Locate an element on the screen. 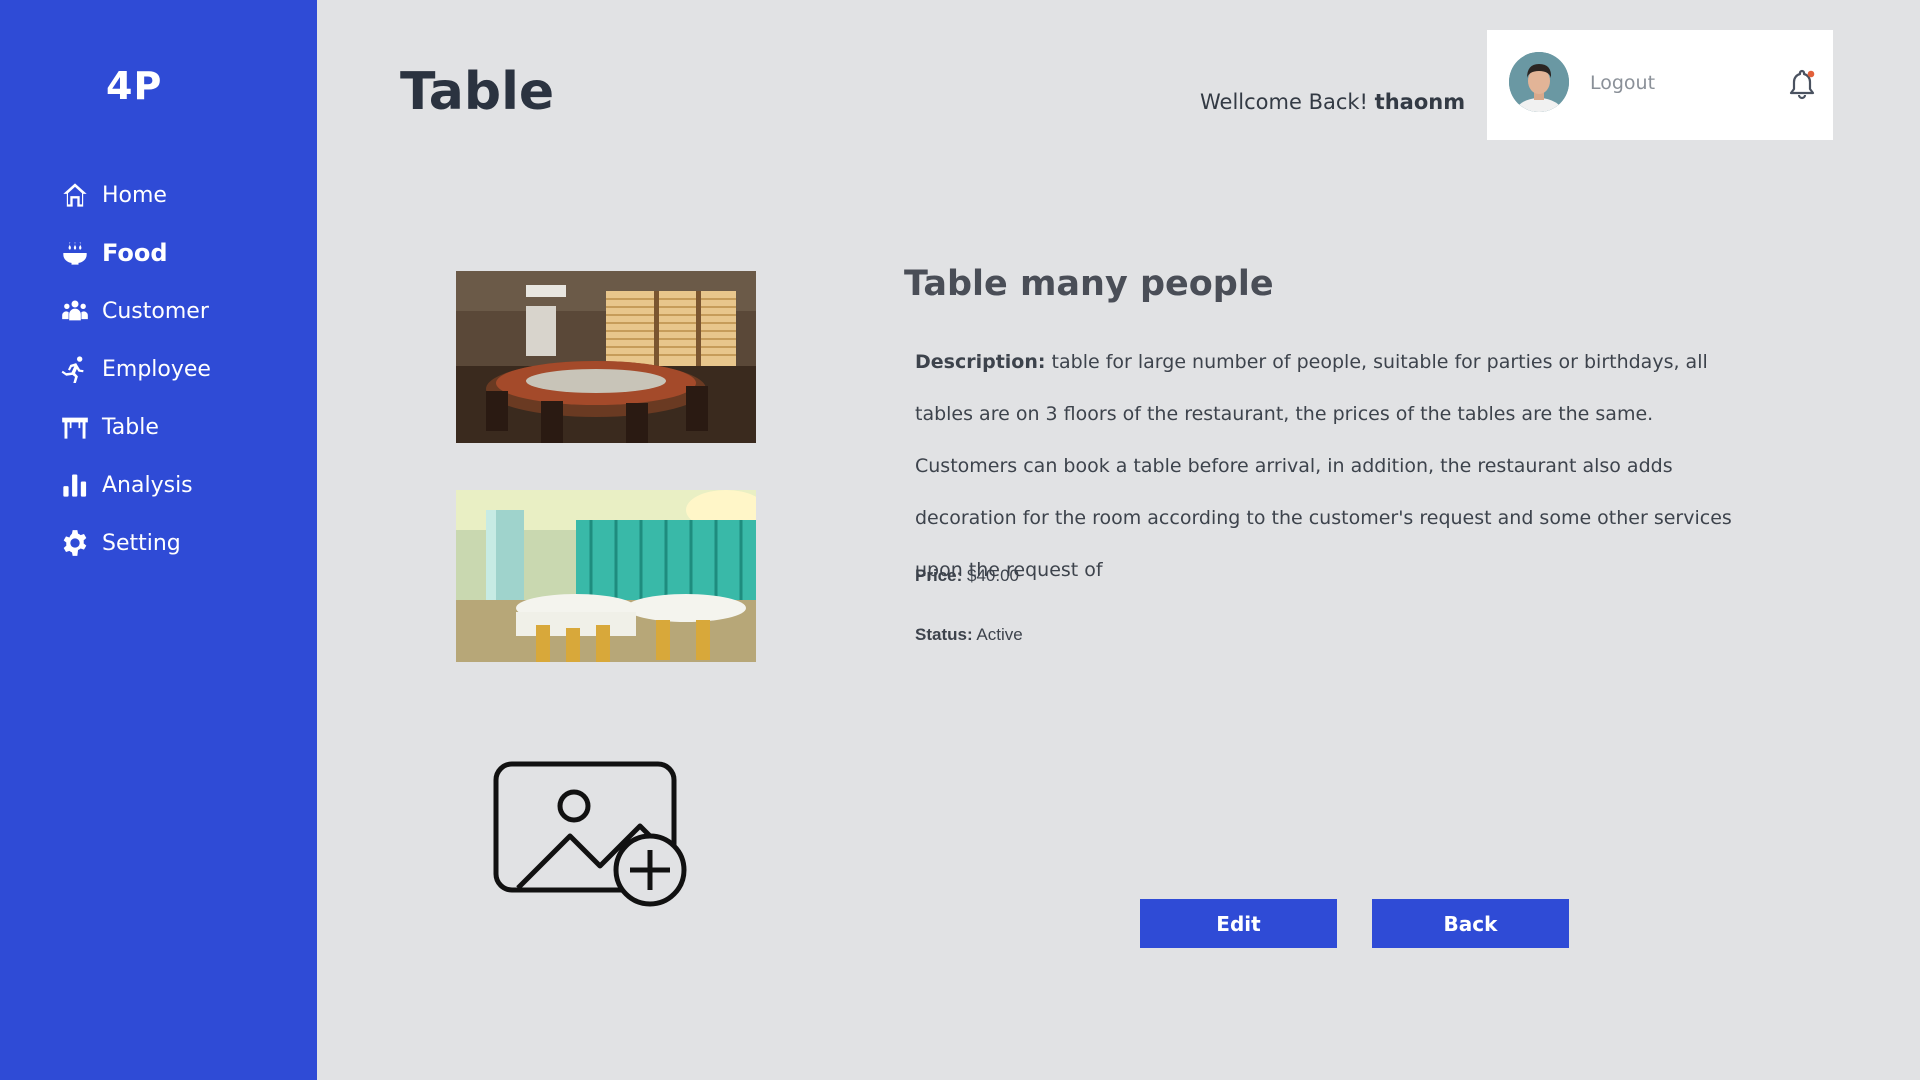  sidebar-item-label: Analysis is located at coordinates (147, 485).